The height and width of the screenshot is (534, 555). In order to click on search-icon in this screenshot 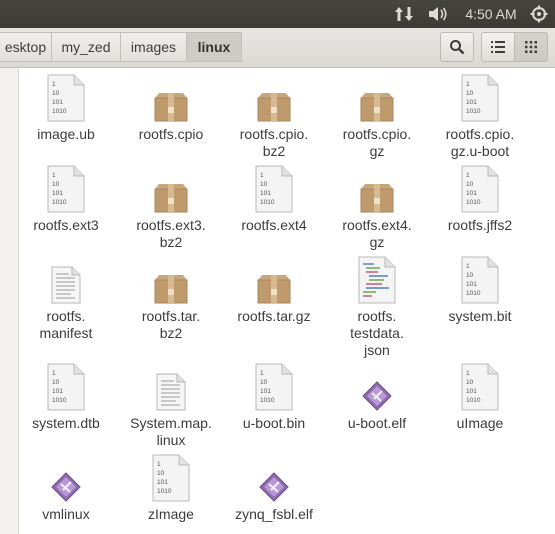, I will do `click(457, 47)`.